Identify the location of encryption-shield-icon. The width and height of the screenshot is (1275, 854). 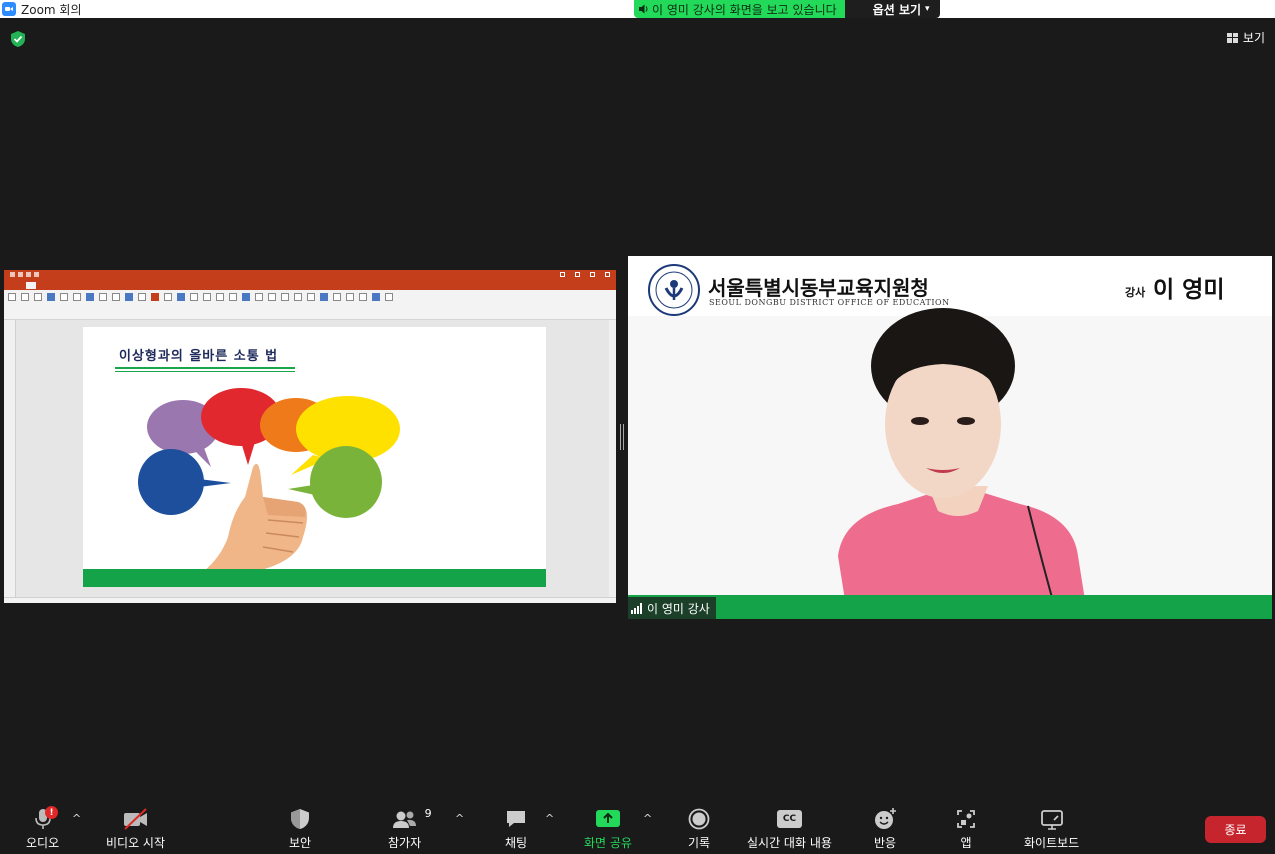
(18, 39).